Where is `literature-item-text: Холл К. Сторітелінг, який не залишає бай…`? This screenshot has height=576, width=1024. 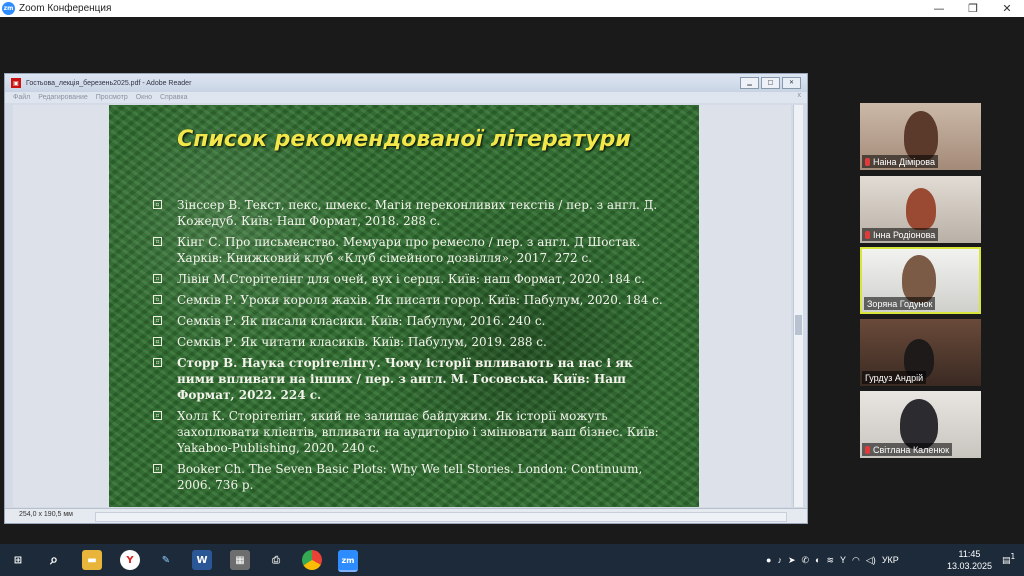
literature-item-text: Холл К. Сторітелінг, який не залишає бай… is located at coordinates (418, 432).